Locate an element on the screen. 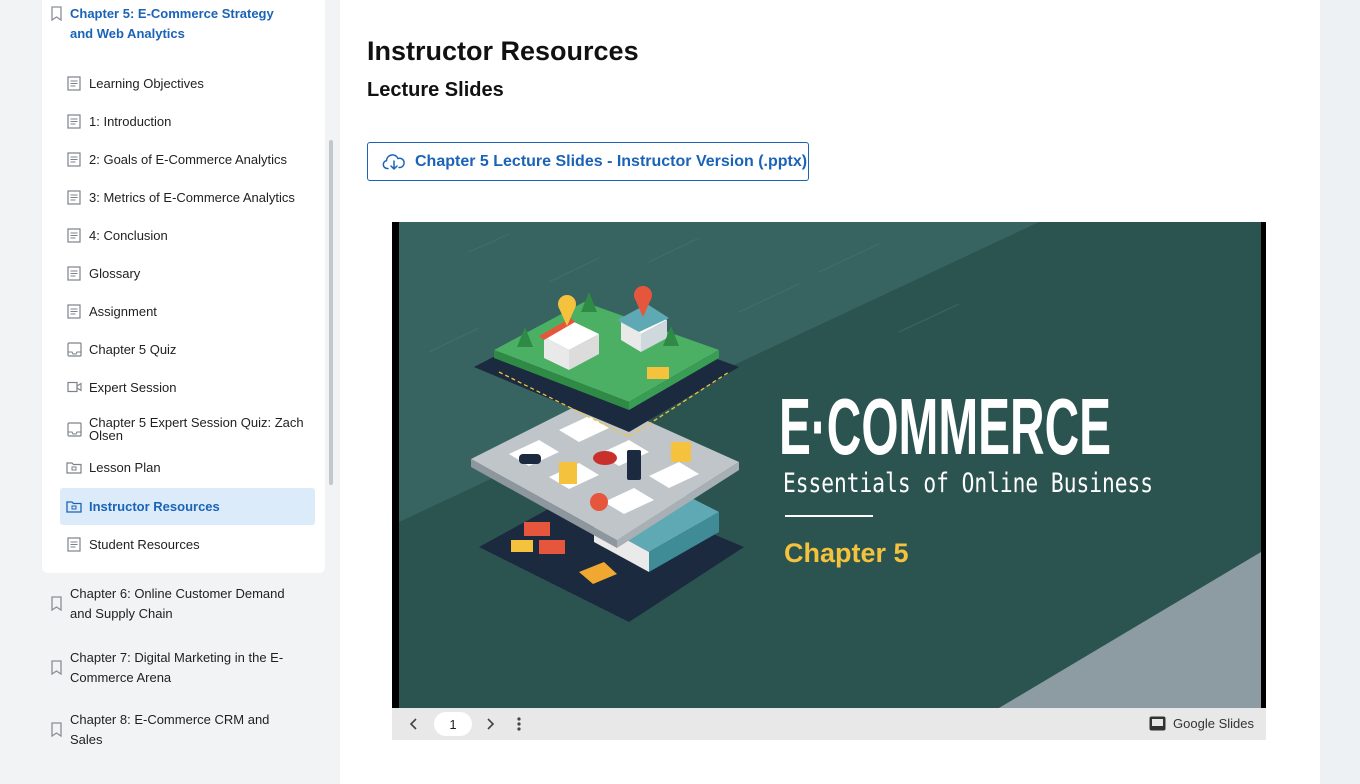  sidebar-item-chapter-5-quiz: Chapter 5 Quiz is located at coordinates (187, 349).